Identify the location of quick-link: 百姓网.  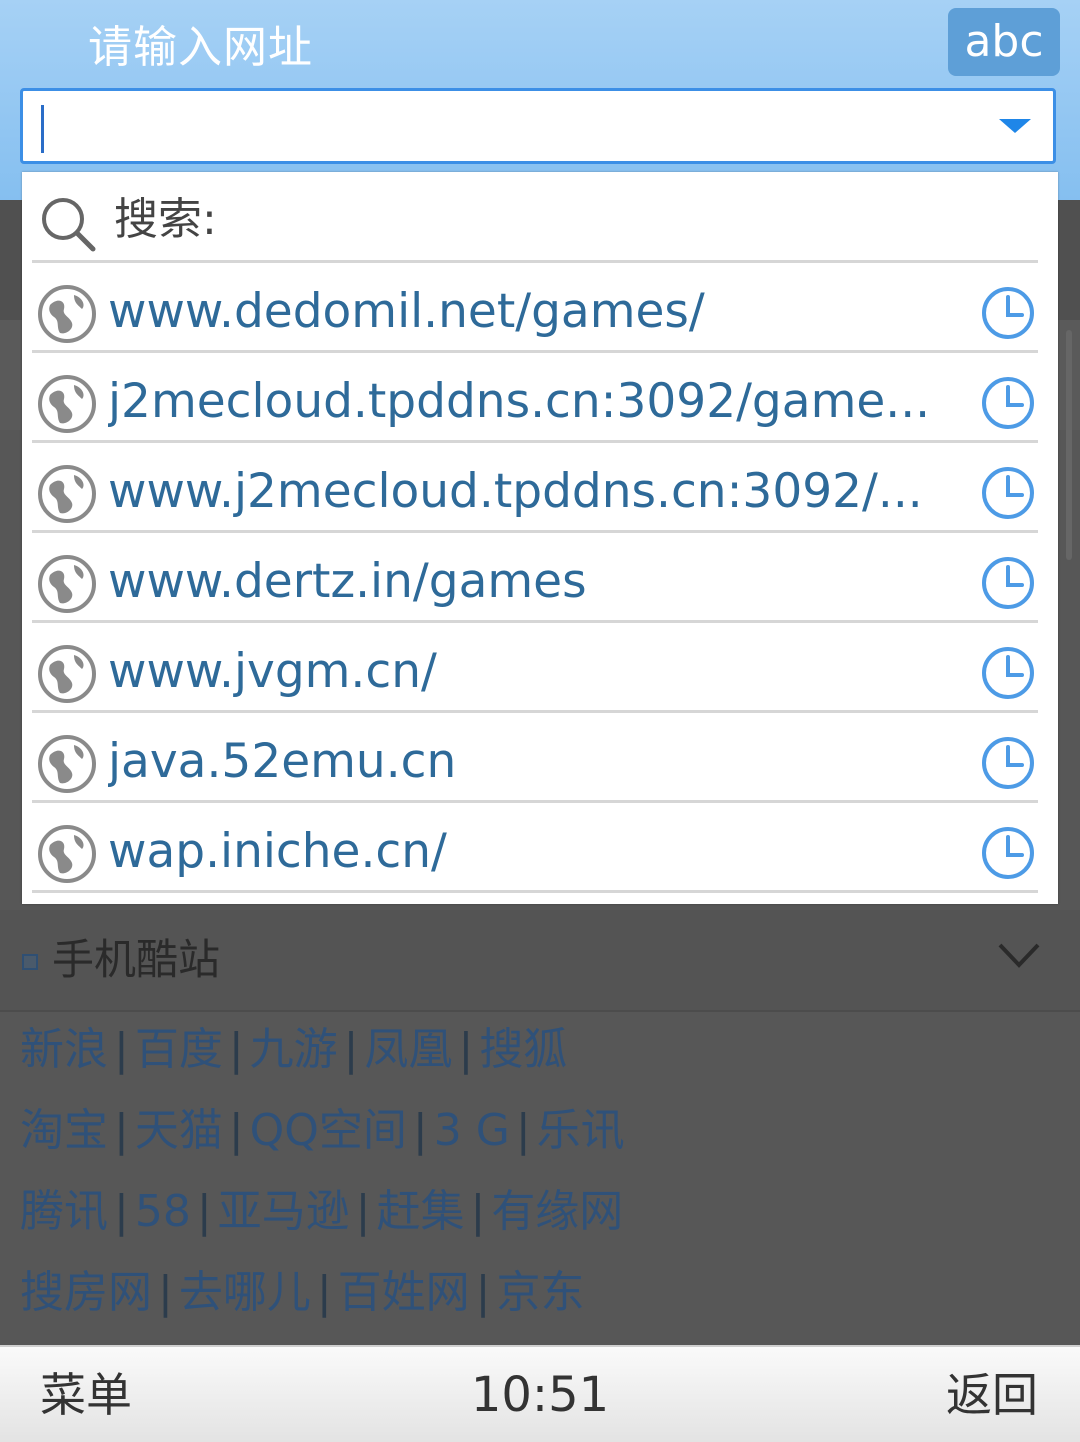
(404, 1292).